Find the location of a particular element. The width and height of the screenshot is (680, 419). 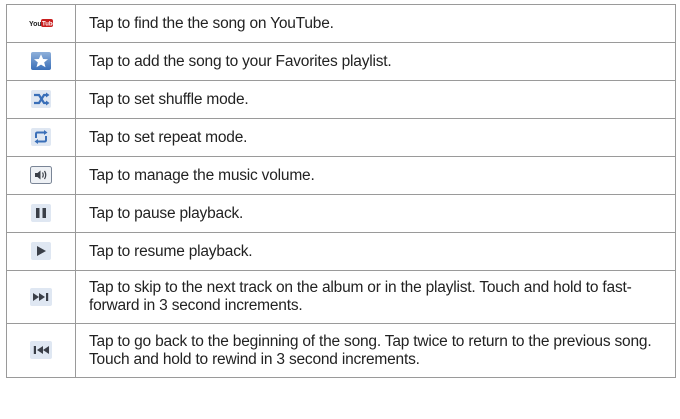

row-description: Tap to manage the music volume. is located at coordinates (375, 175).